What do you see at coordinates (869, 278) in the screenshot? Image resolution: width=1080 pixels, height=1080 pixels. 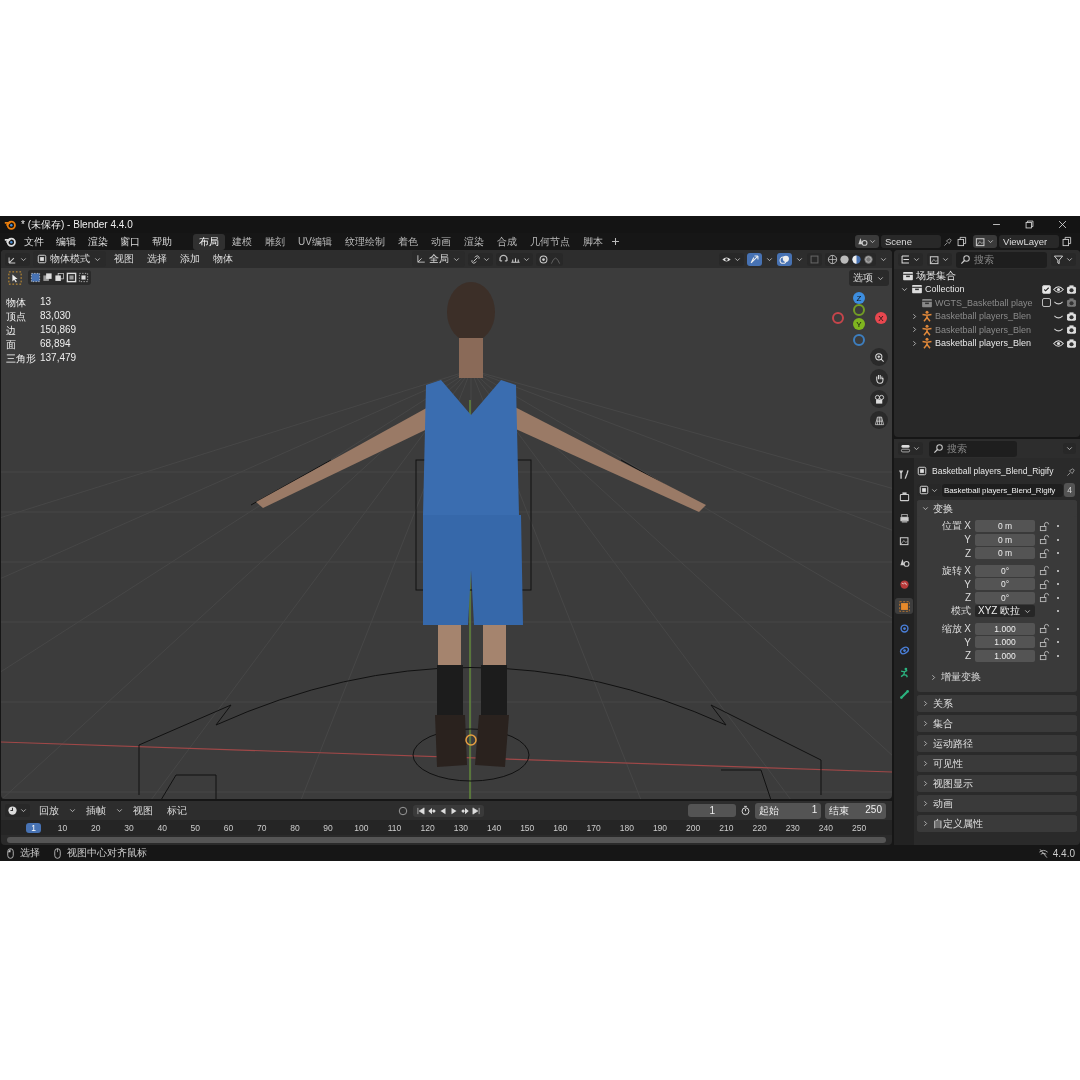 I see `options-dropdown: 选项` at bounding box center [869, 278].